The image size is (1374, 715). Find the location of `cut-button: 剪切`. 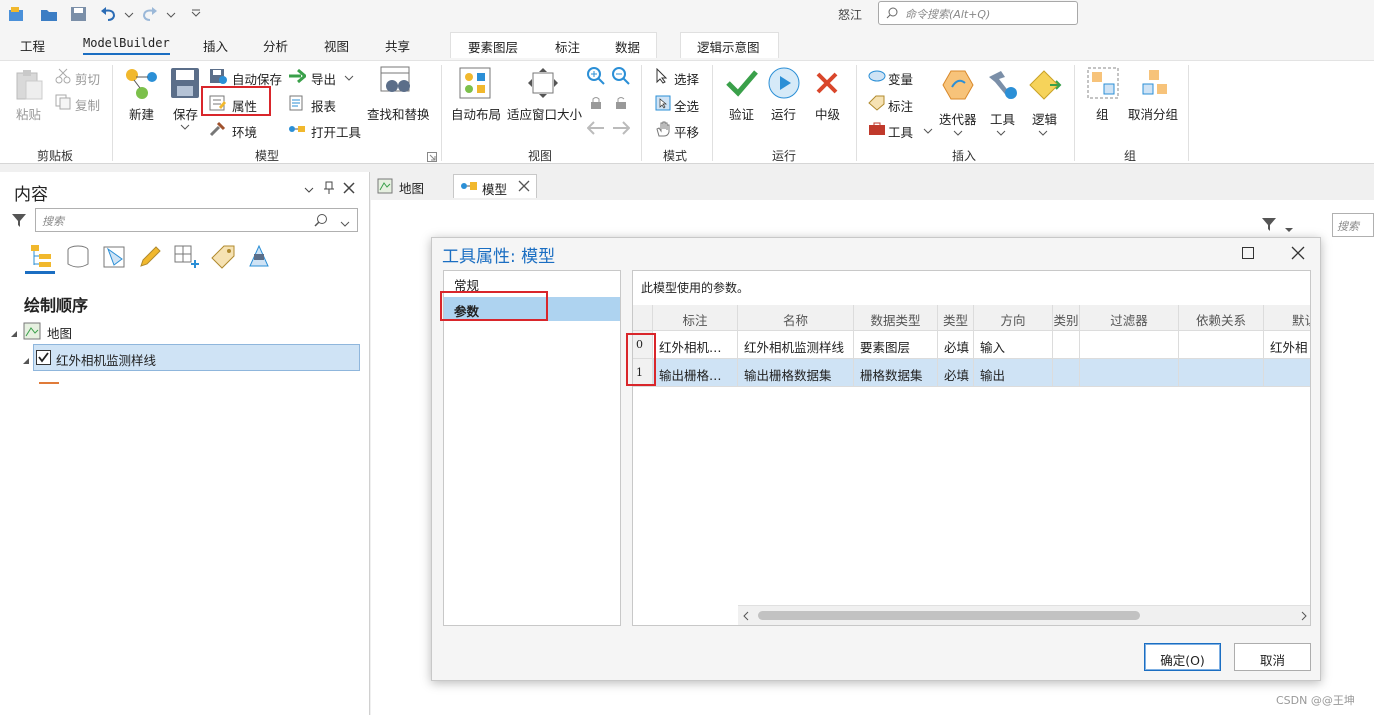

cut-button: 剪切 is located at coordinates (87, 78).